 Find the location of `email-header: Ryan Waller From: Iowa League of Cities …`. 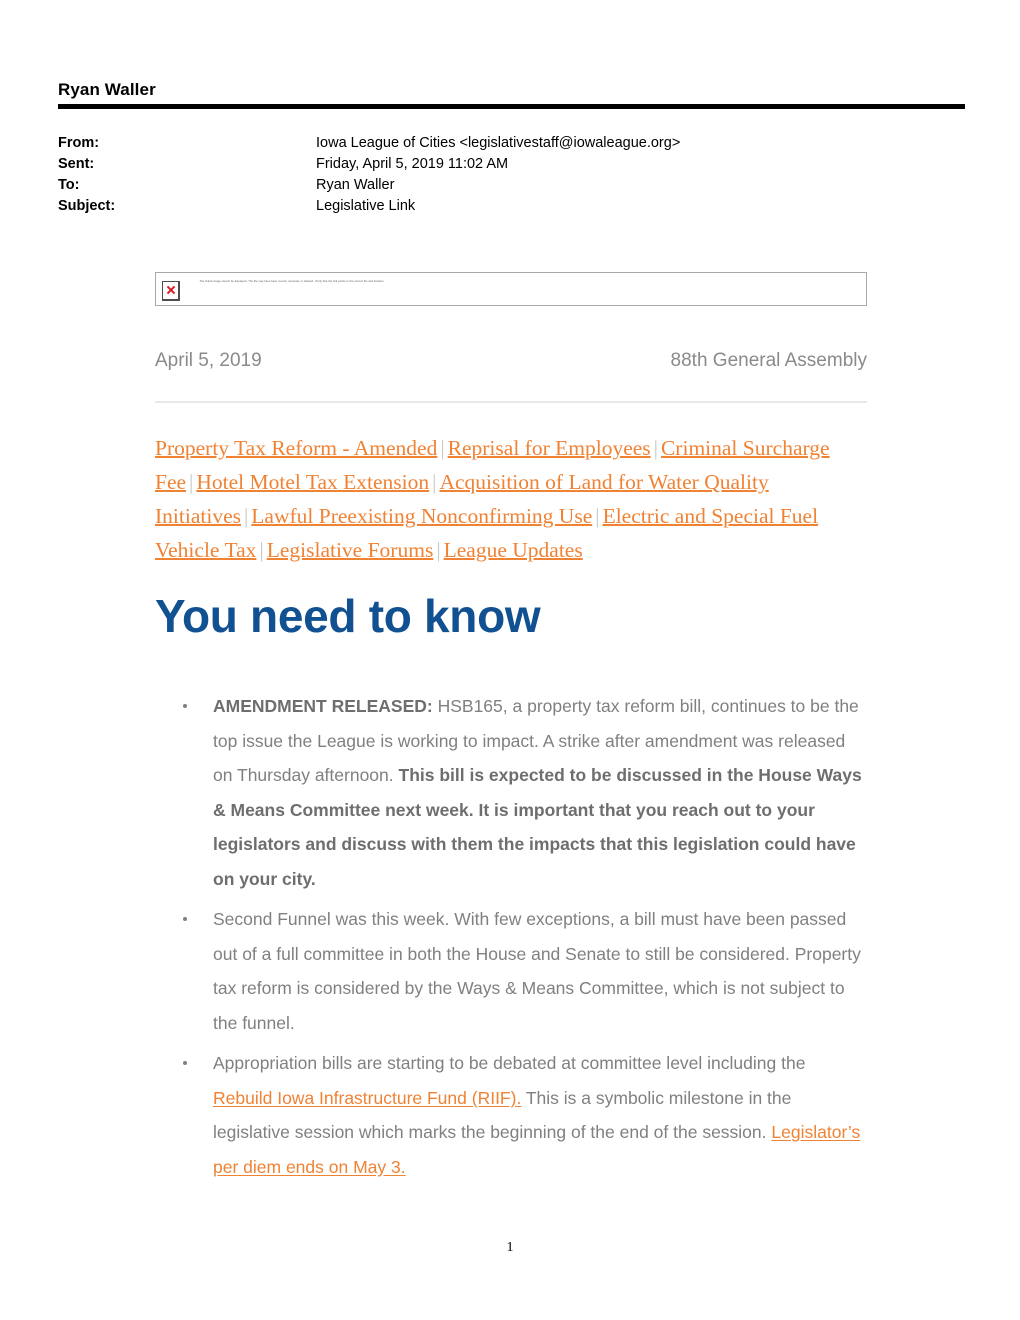

email-header: Ryan Waller From: Iowa League of Cities … is located at coordinates (511, 148).